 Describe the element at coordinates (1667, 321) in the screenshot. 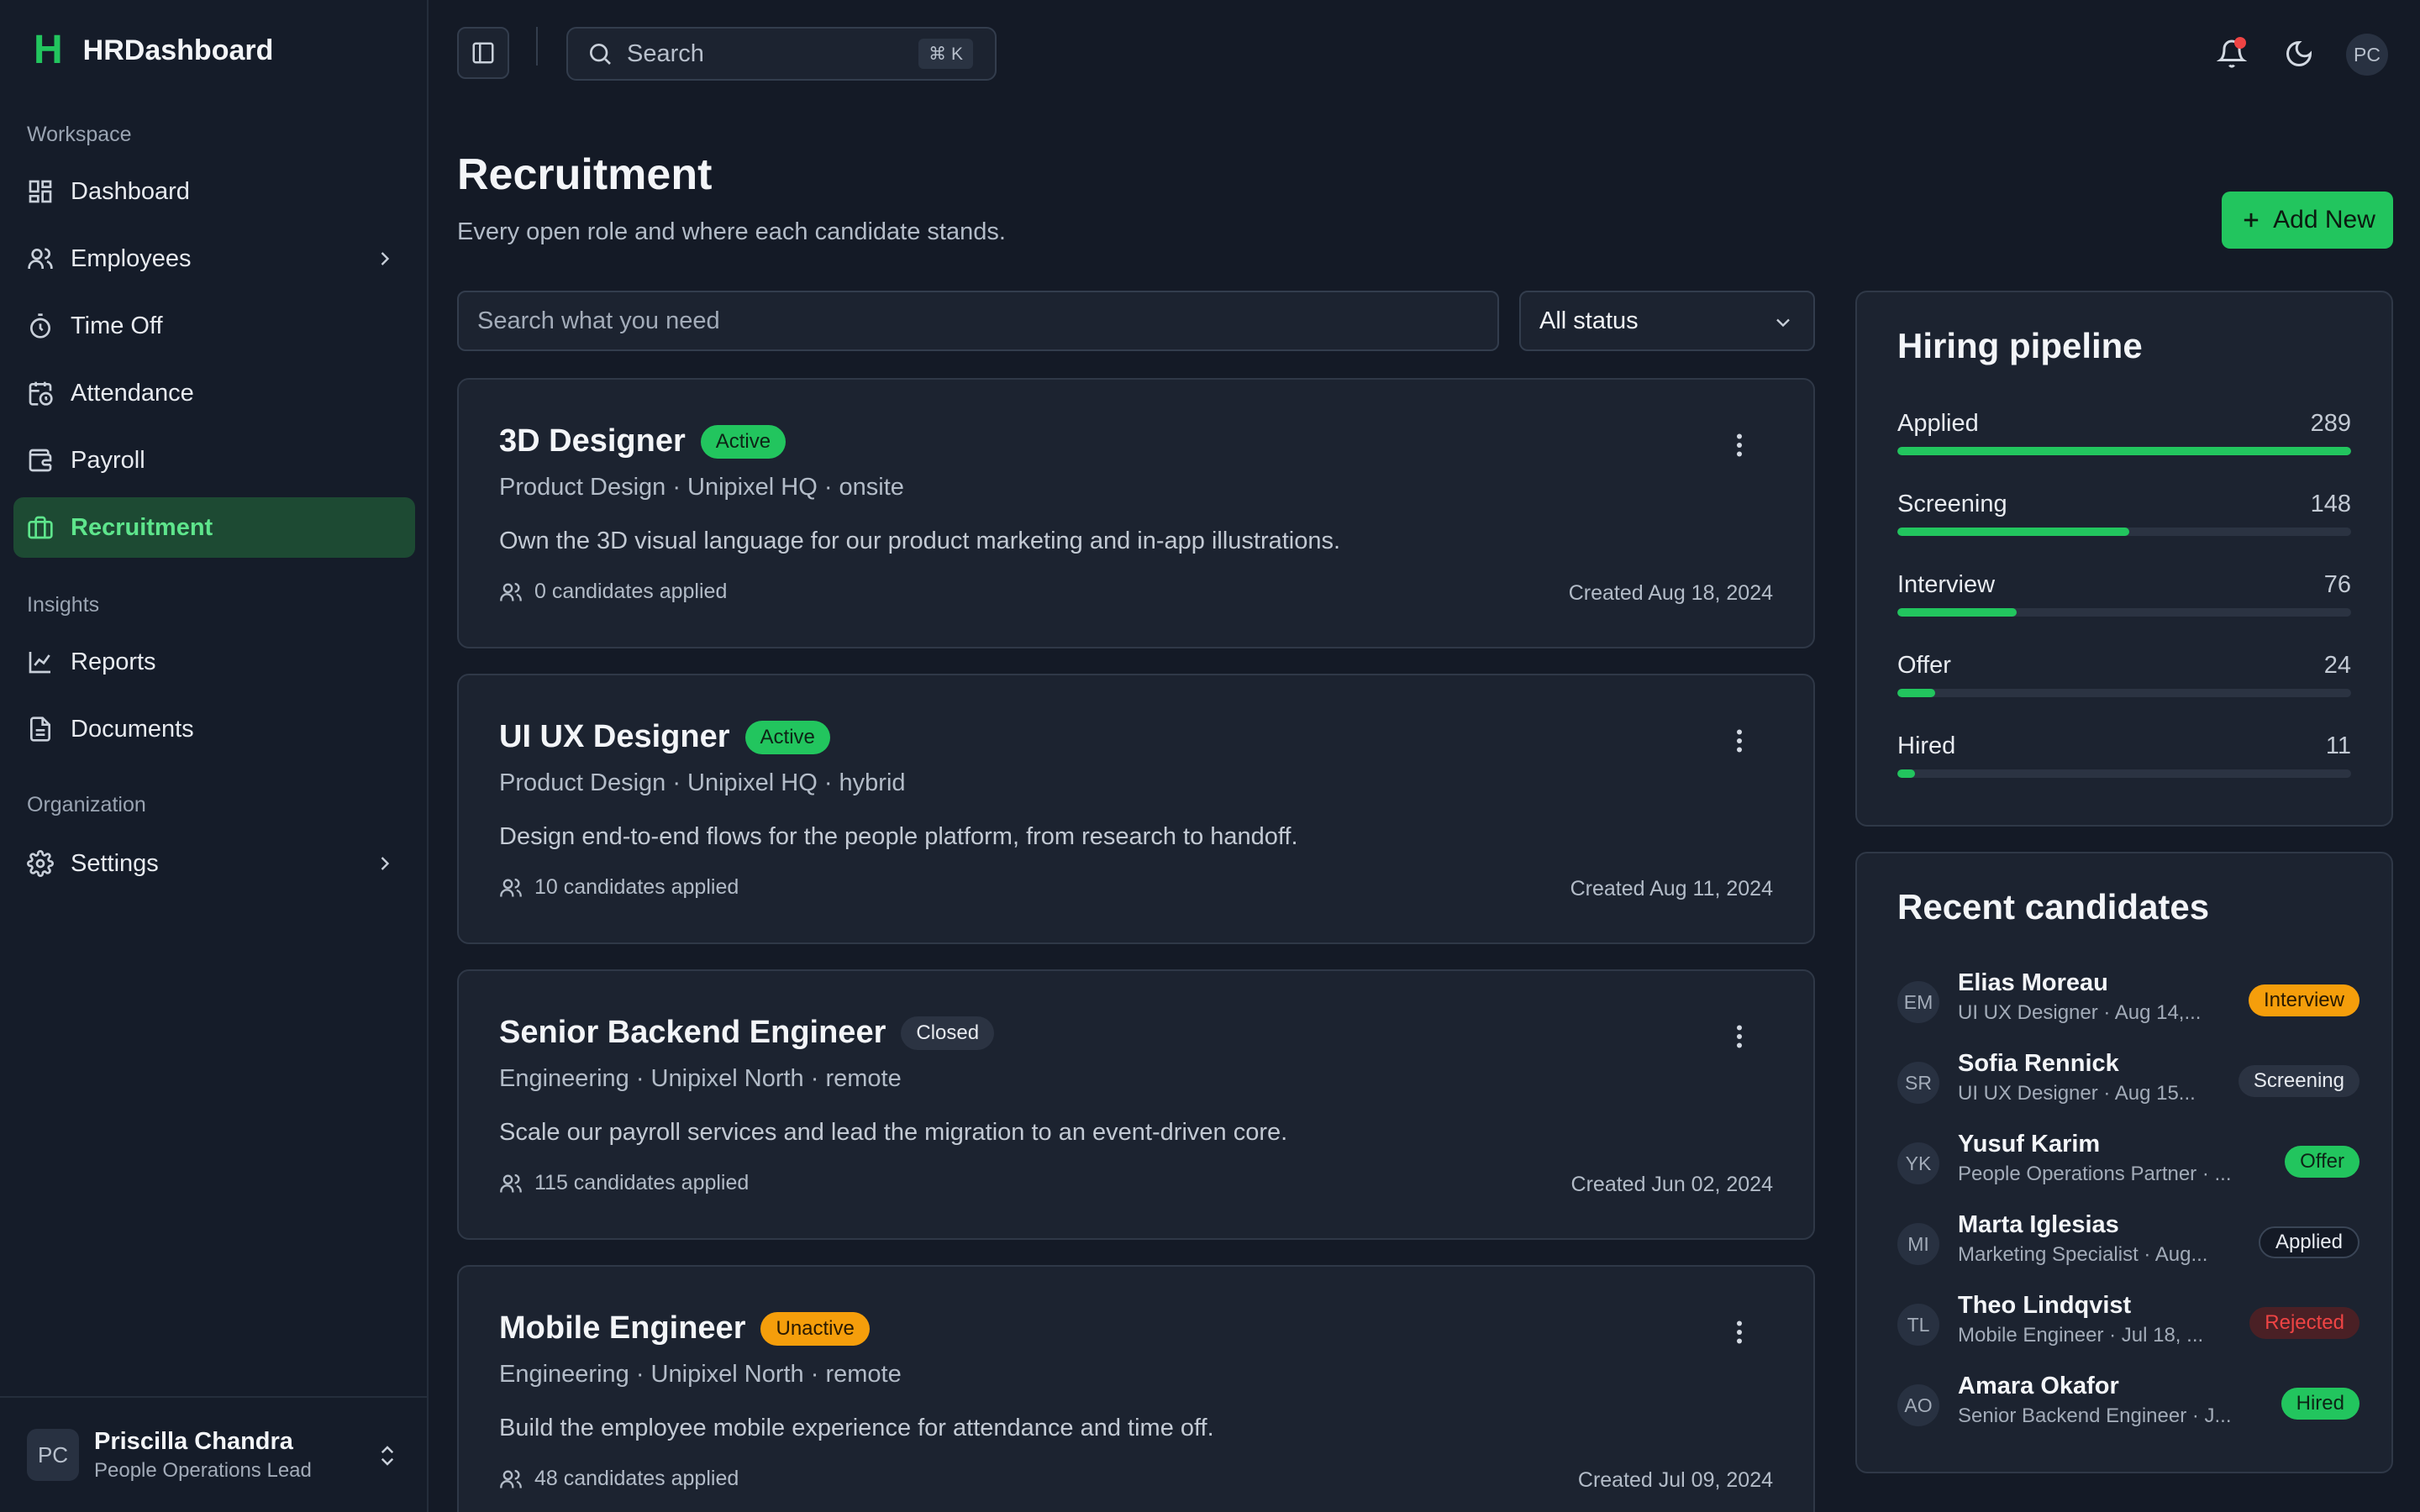

I see `status-select: All status` at that location.